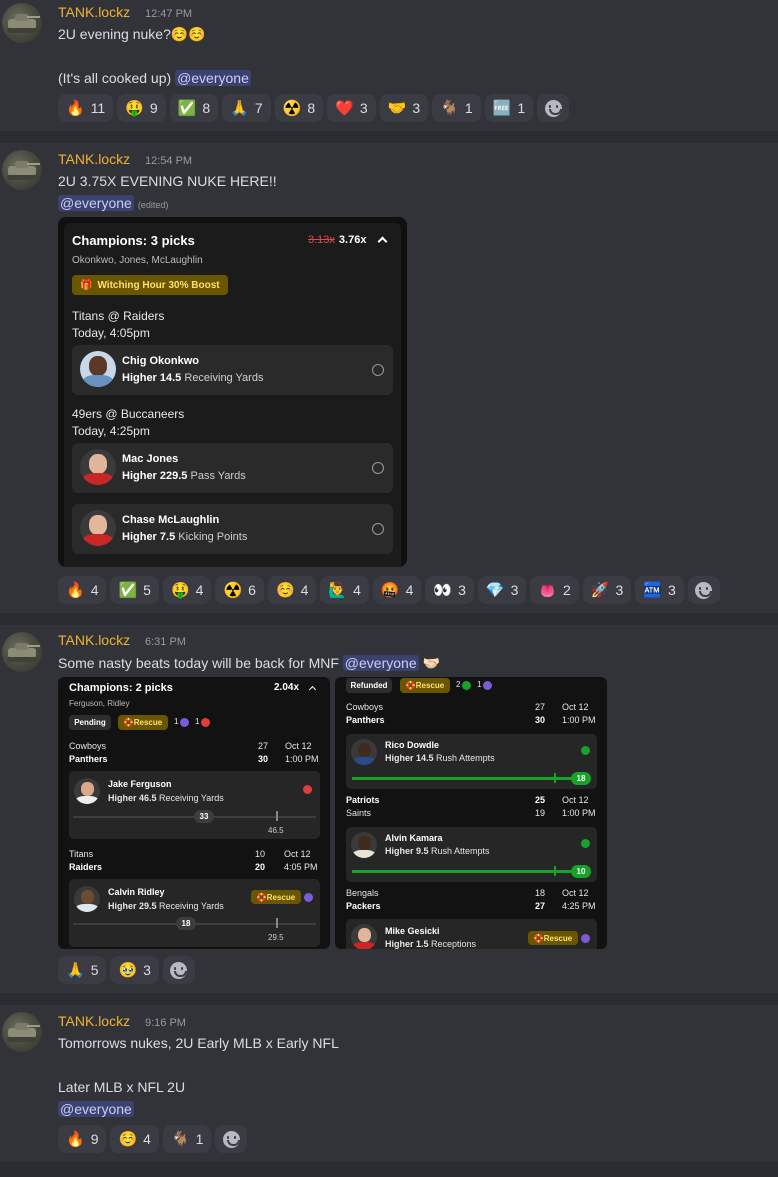 This screenshot has height=1177, width=778. What do you see at coordinates (204, 816) in the screenshot?
I see `actual-value-pill: 33` at bounding box center [204, 816].